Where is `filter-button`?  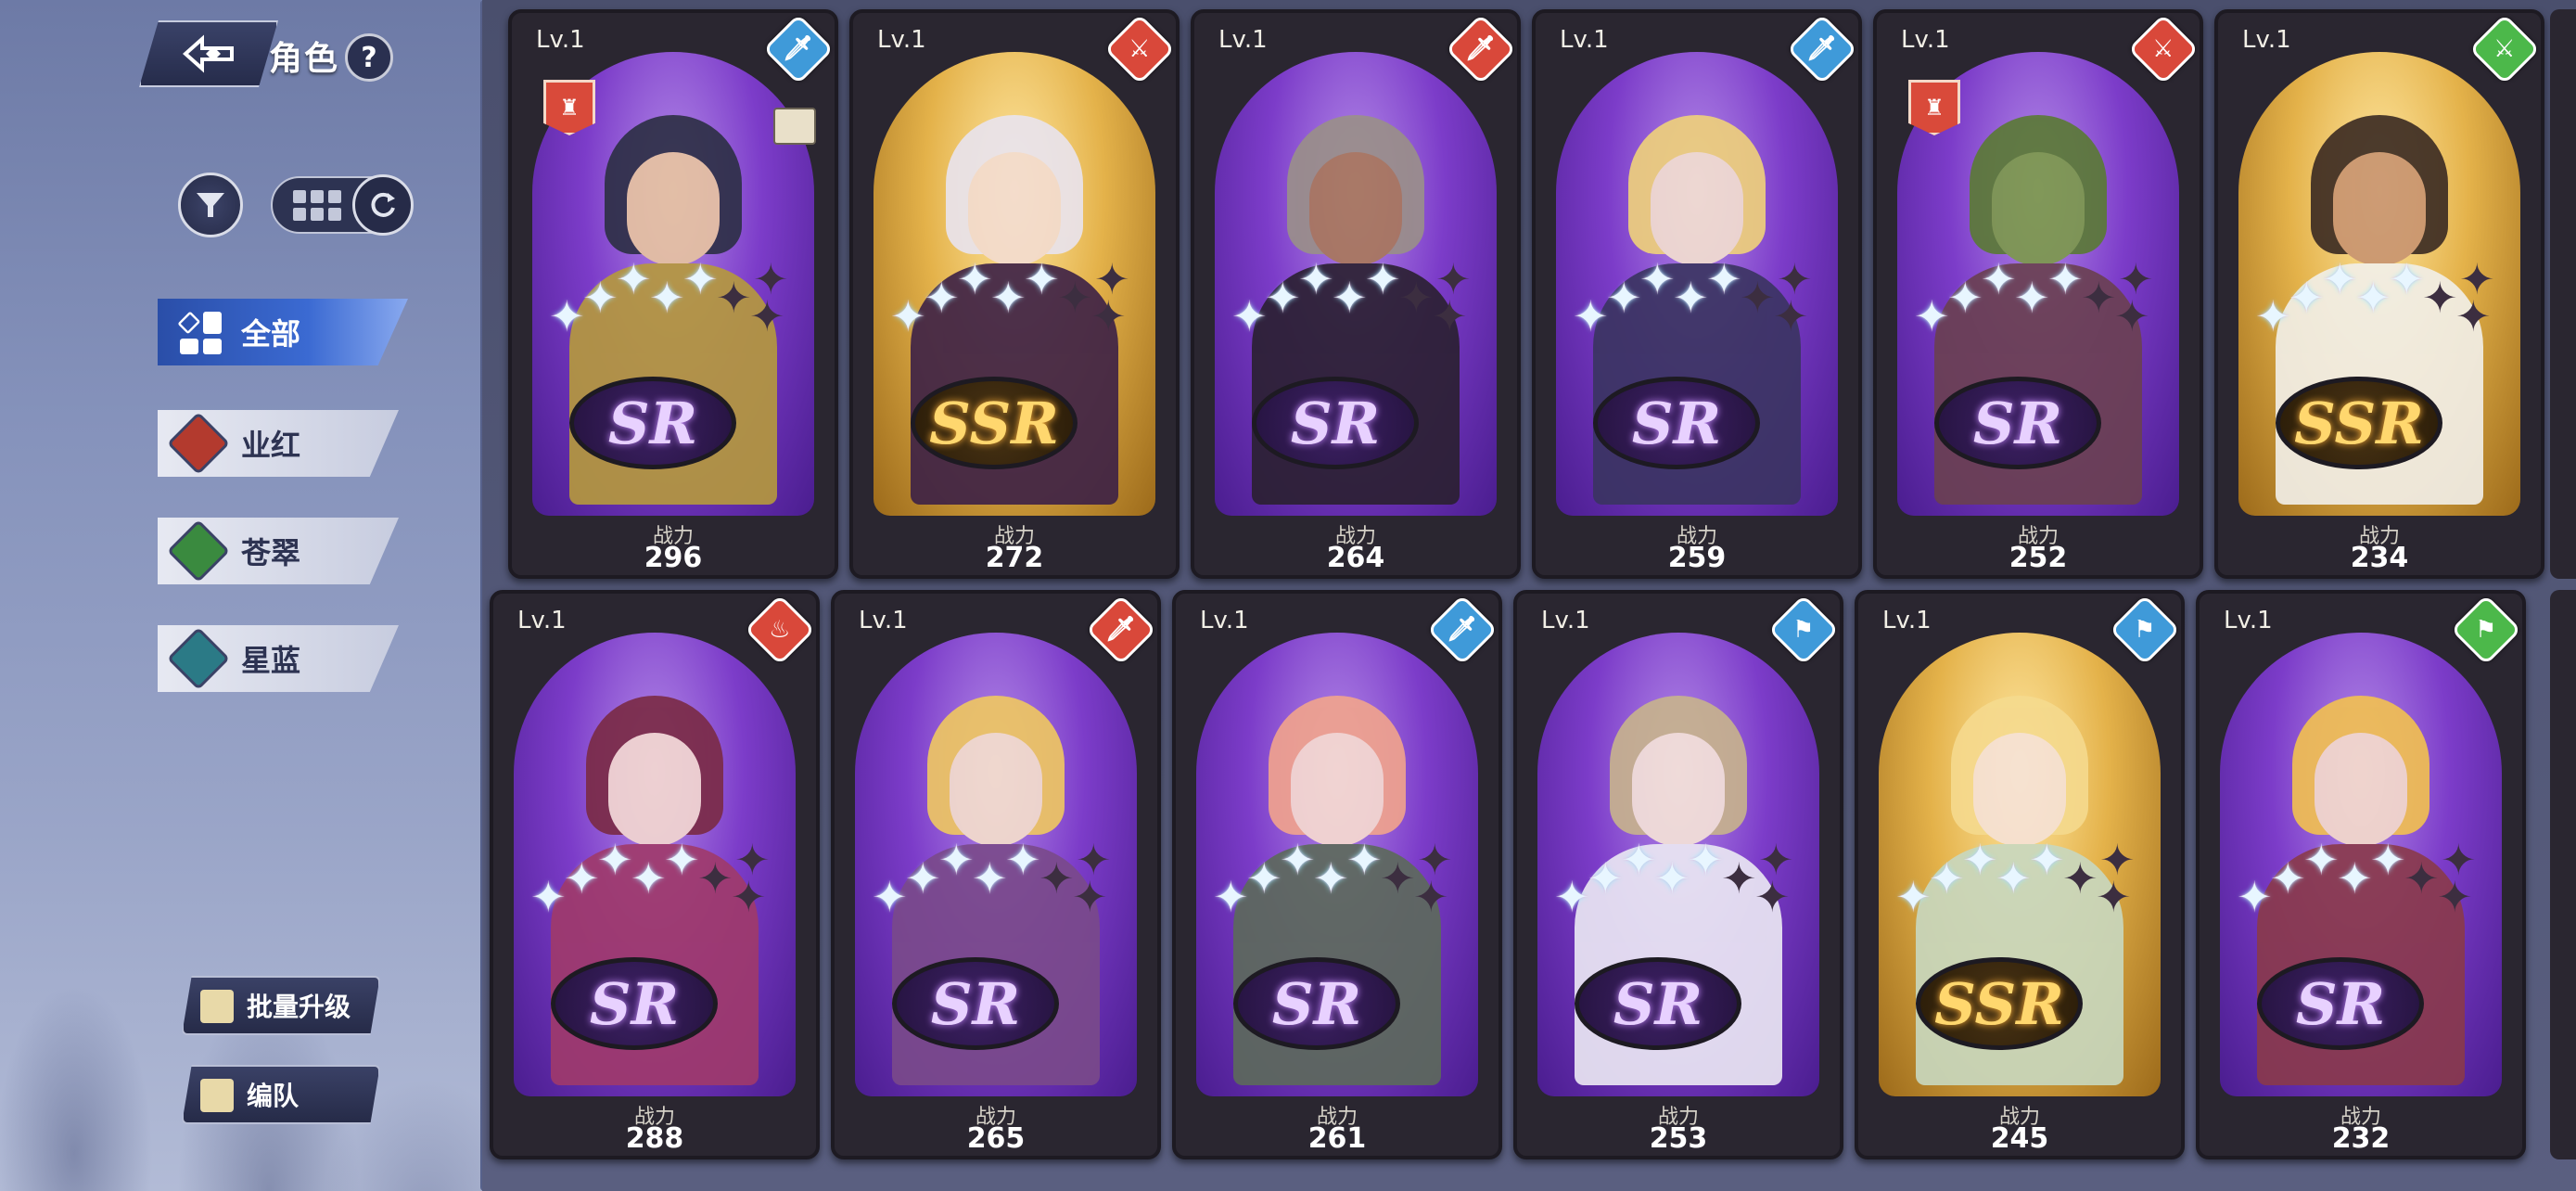
filter-button is located at coordinates (211, 205).